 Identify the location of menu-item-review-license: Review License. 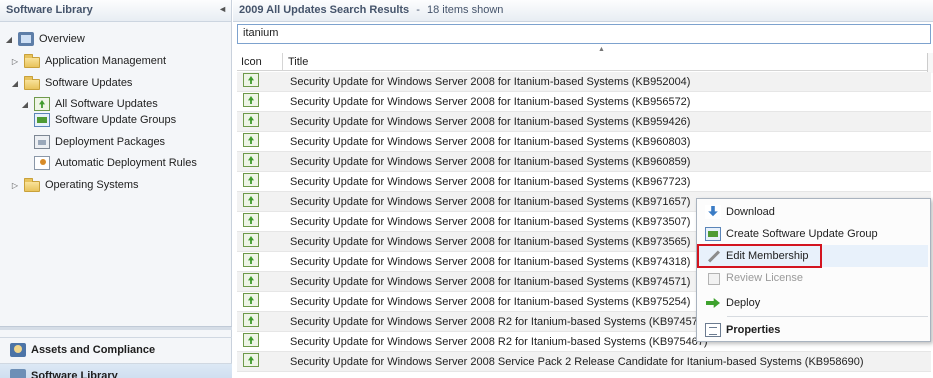
(813, 278).